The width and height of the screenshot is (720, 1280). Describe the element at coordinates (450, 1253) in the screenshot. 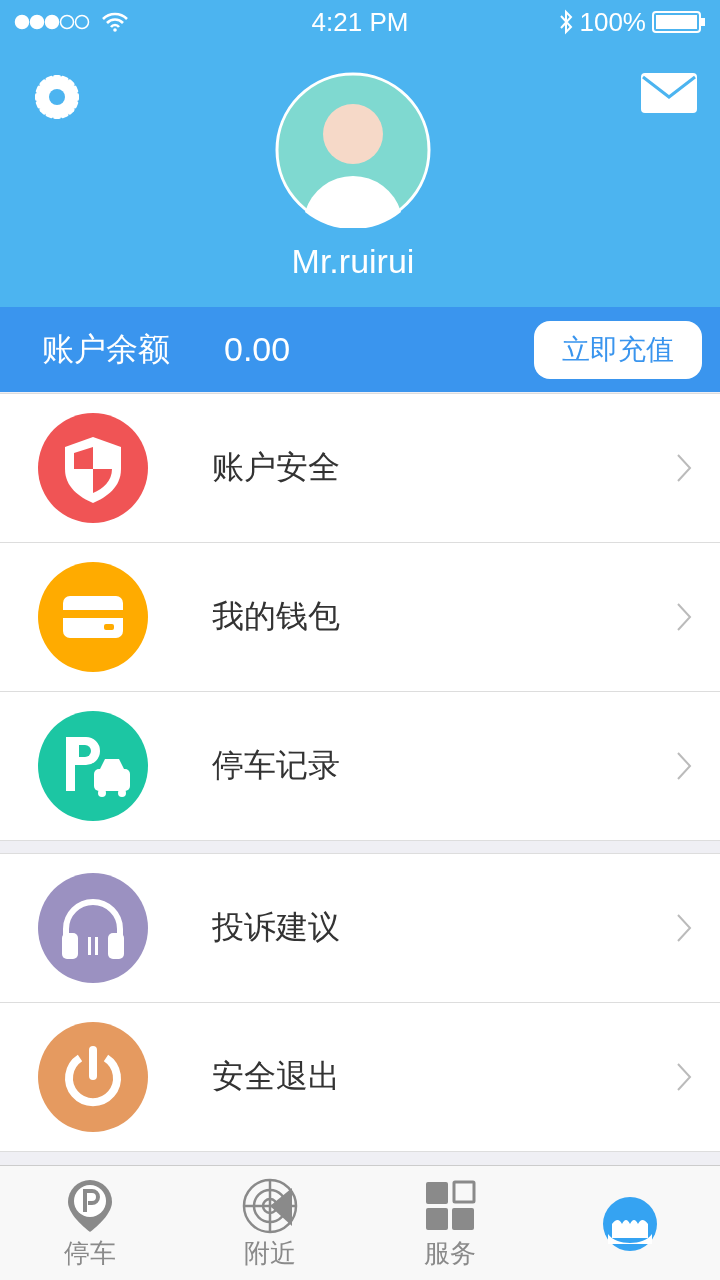

I see `tab-label: 服务` at that location.